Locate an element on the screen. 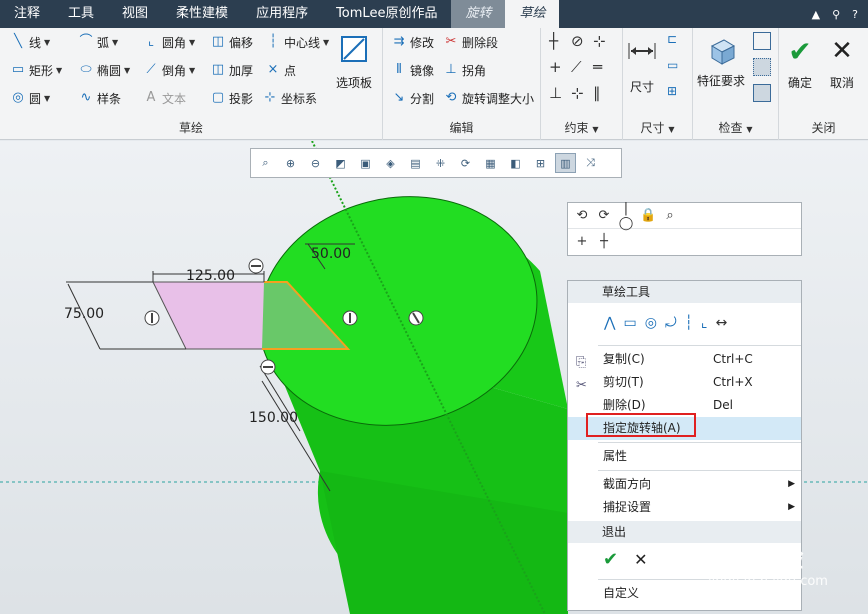 This screenshot has height=614, width=868. mirror-button: ⫴ 镜像 is located at coordinates (412, 70).